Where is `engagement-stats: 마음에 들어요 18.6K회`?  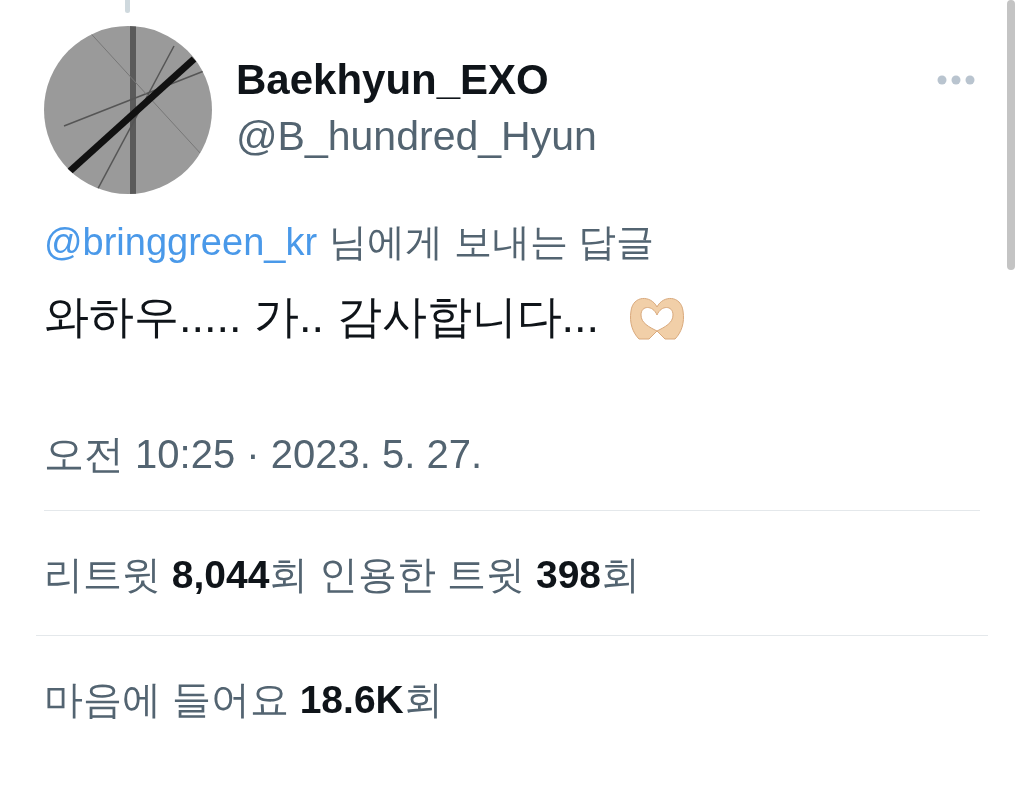
engagement-stats: 마음에 들어요 18.6K회 is located at coordinates (243, 699).